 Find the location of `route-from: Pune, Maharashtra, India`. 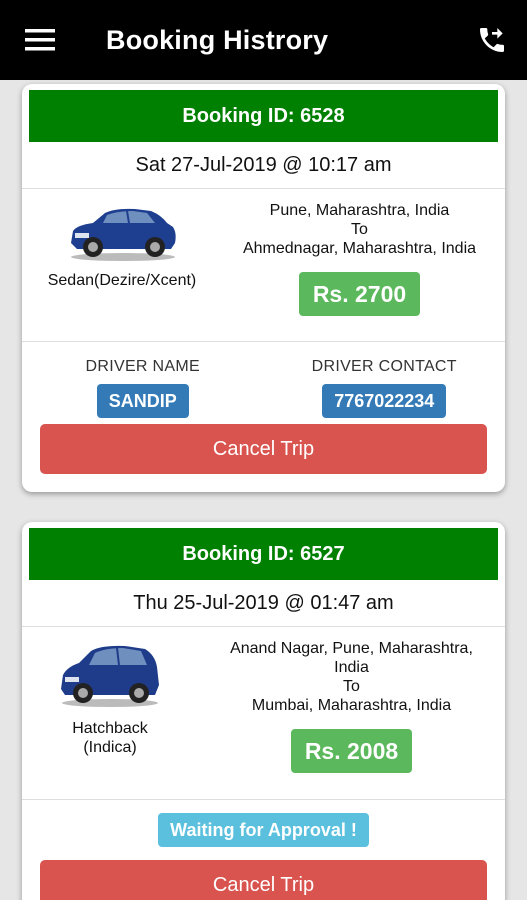

route-from: Pune, Maharashtra, India is located at coordinates (359, 210).